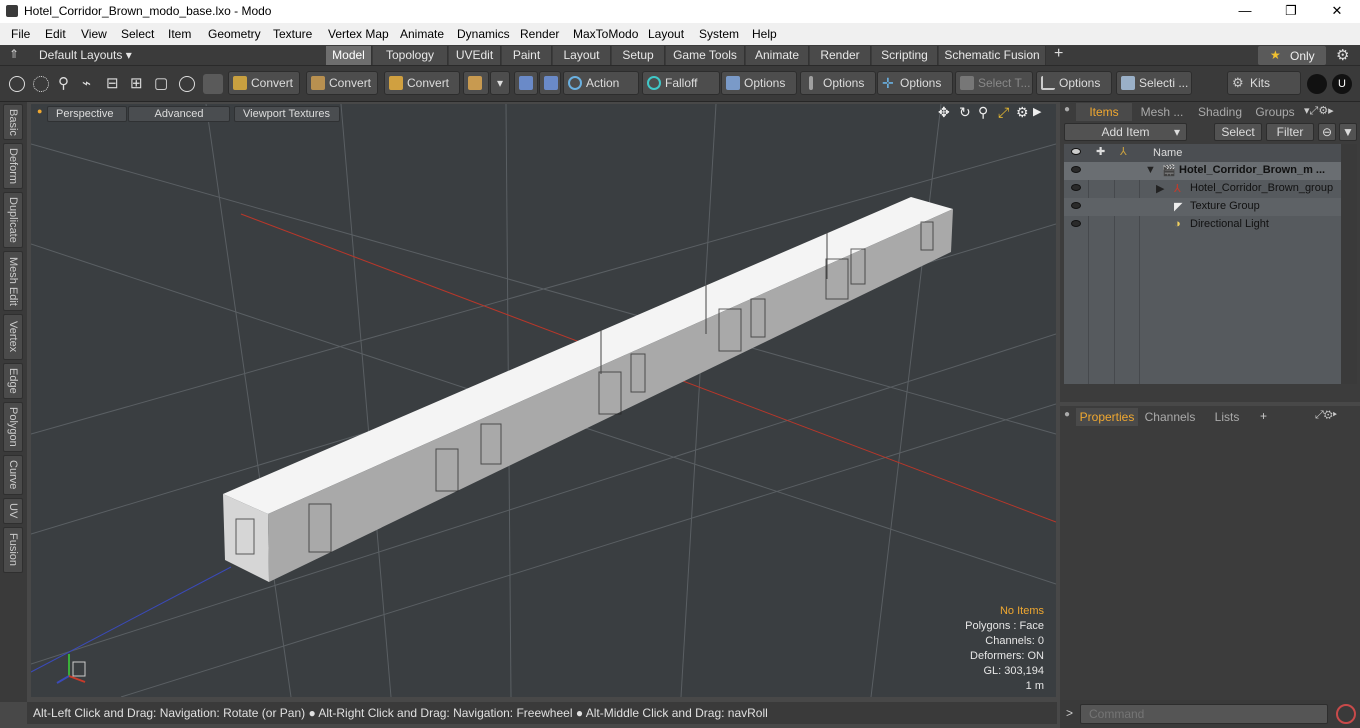 This screenshot has height=728, width=1360. What do you see at coordinates (87, 114) in the screenshot?
I see `perspective-dropdown: Perspective` at bounding box center [87, 114].